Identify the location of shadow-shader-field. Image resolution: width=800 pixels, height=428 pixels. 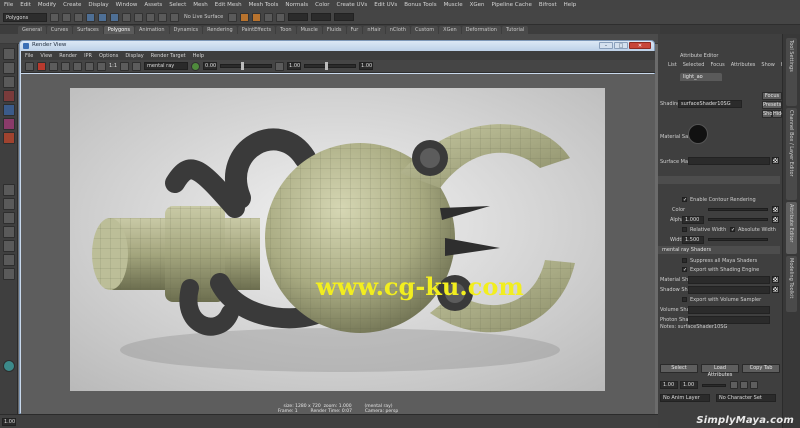
(729, 290).